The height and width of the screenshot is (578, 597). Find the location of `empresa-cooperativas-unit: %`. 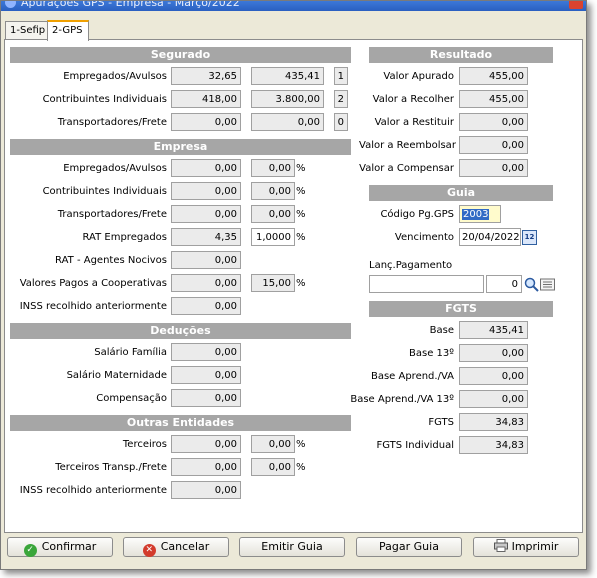

empresa-cooperativas-unit: % is located at coordinates (301, 283).